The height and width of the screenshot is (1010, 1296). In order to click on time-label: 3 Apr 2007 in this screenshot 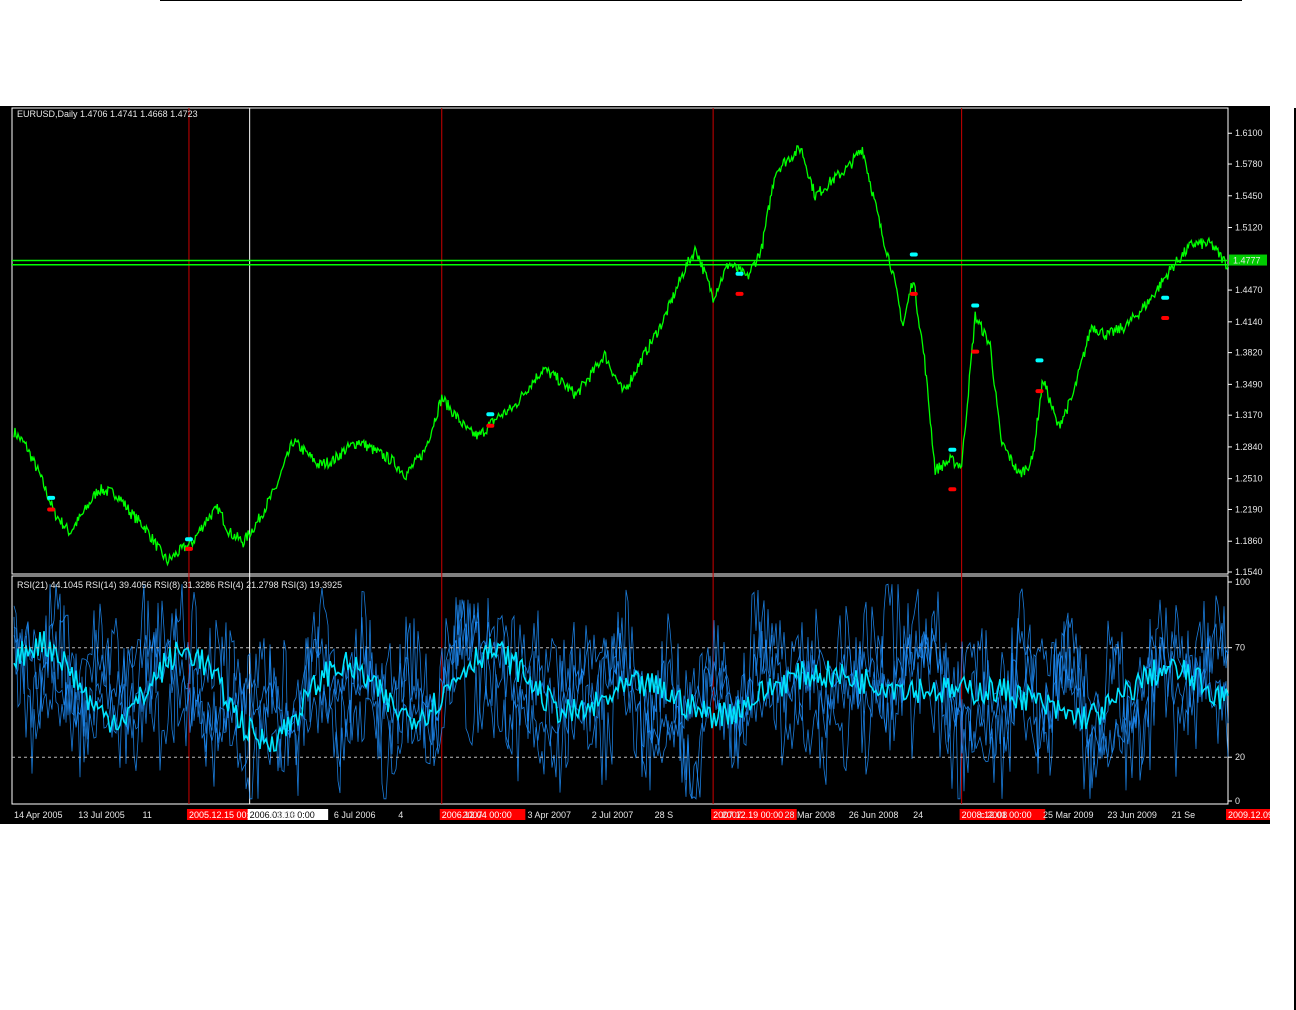, I will do `click(549, 815)`.